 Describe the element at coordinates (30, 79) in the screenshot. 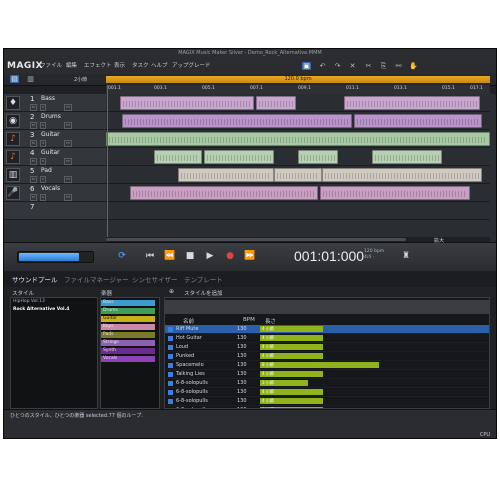

I see `mixer-view-icon: ▥` at that location.